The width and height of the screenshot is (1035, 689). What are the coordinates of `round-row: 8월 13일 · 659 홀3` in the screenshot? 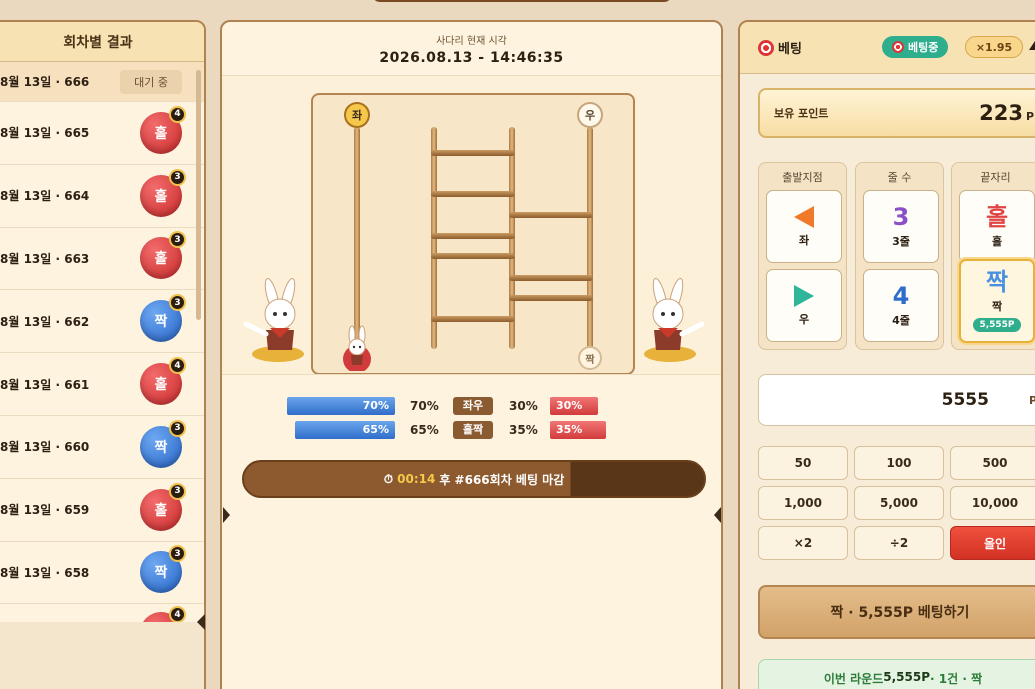 It's located at (102, 510).